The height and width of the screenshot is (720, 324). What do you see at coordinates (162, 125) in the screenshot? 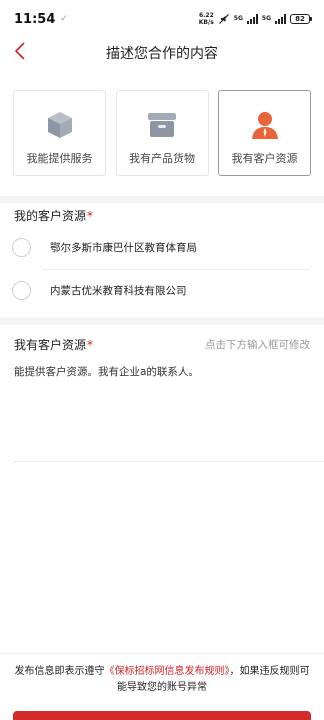
I see `storage-box-icon` at bounding box center [162, 125].